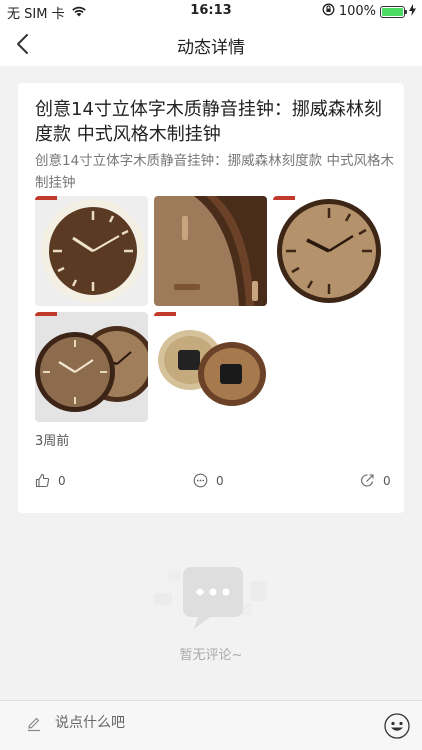 Image resolution: width=422 pixels, height=750 pixels. What do you see at coordinates (200, 480) in the screenshot?
I see `comment-icon` at bounding box center [200, 480].